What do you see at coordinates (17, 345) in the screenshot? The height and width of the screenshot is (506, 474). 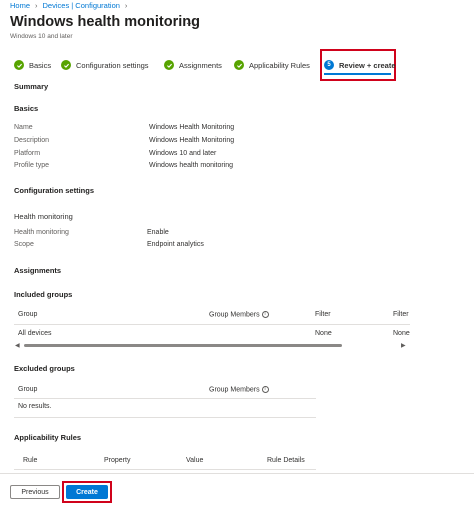 I see `scroll-left-arrow: ◀` at bounding box center [17, 345].